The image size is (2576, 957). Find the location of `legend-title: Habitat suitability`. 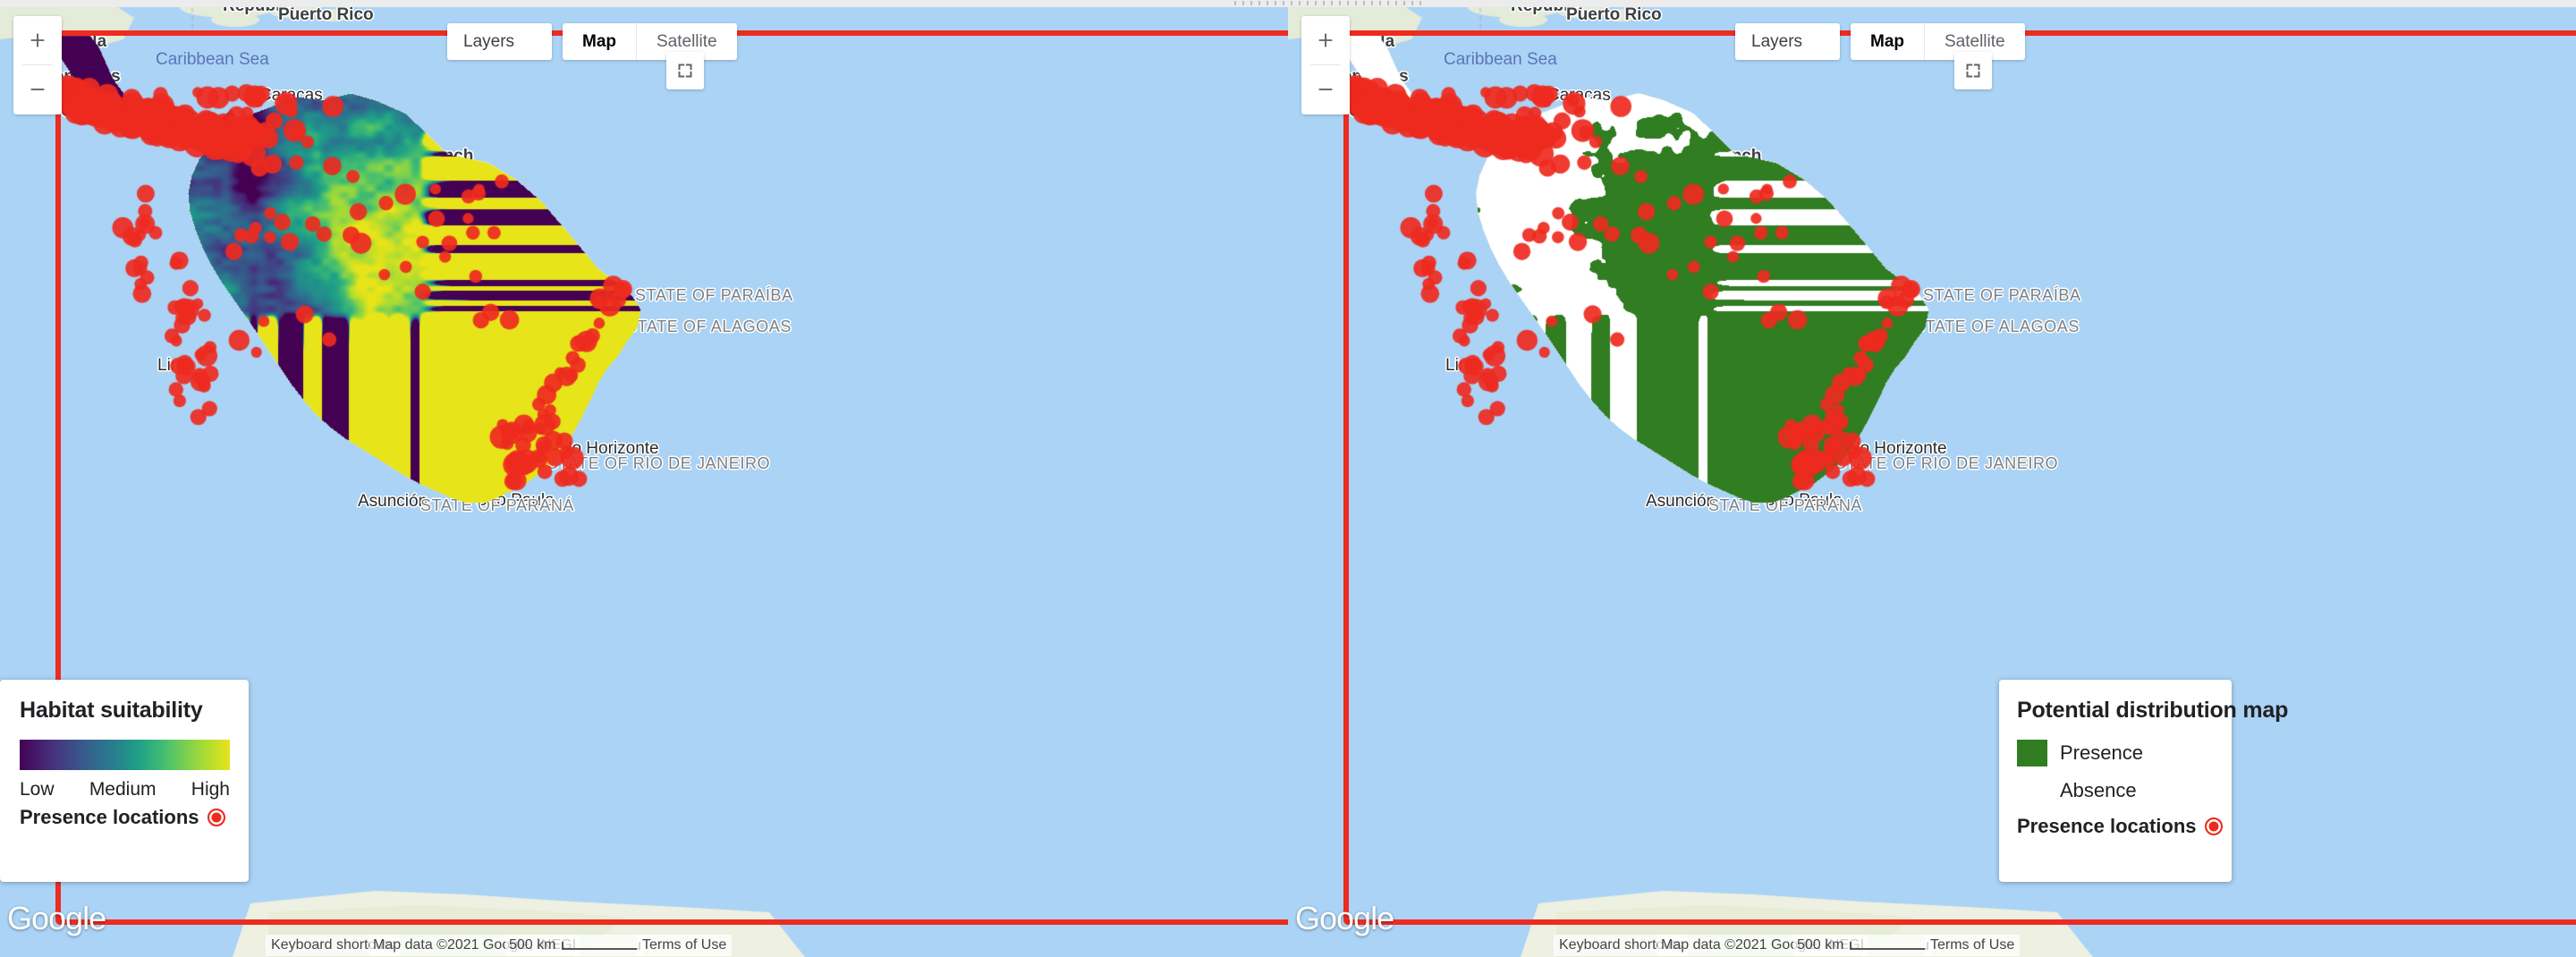

legend-title: Habitat suitability is located at coordinates (111, 710).